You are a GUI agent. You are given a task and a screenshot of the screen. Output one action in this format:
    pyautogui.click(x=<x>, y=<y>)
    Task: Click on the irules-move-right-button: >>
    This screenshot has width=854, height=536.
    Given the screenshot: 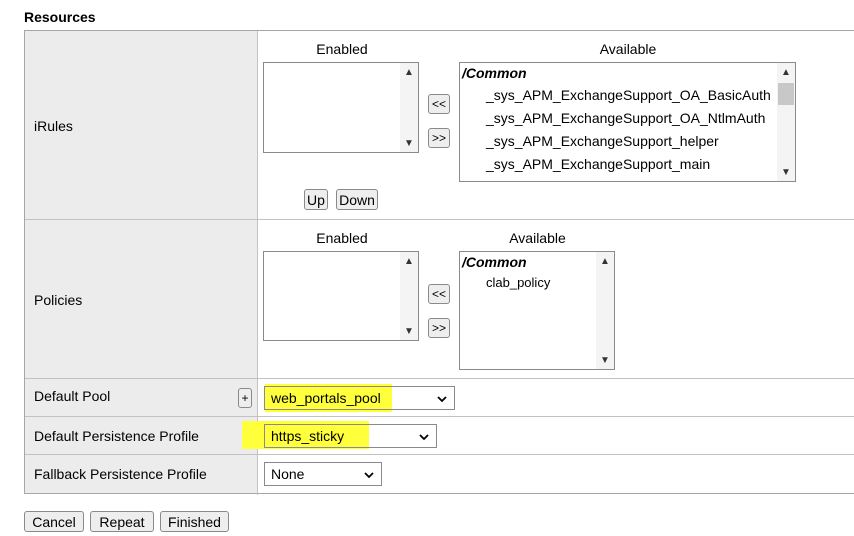 What is the action you would take?
    pyautogui.click(x=439, y=138)
    